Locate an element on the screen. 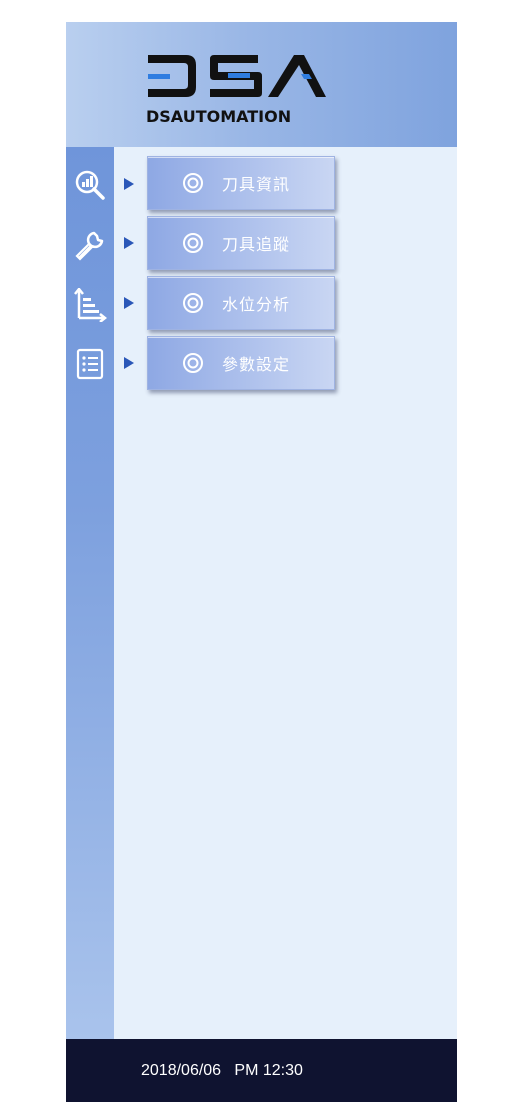 The image size is (522, 1118). datetime-display: 2018/06/06 PM 12:30 is located at coordinates (222, 1070).